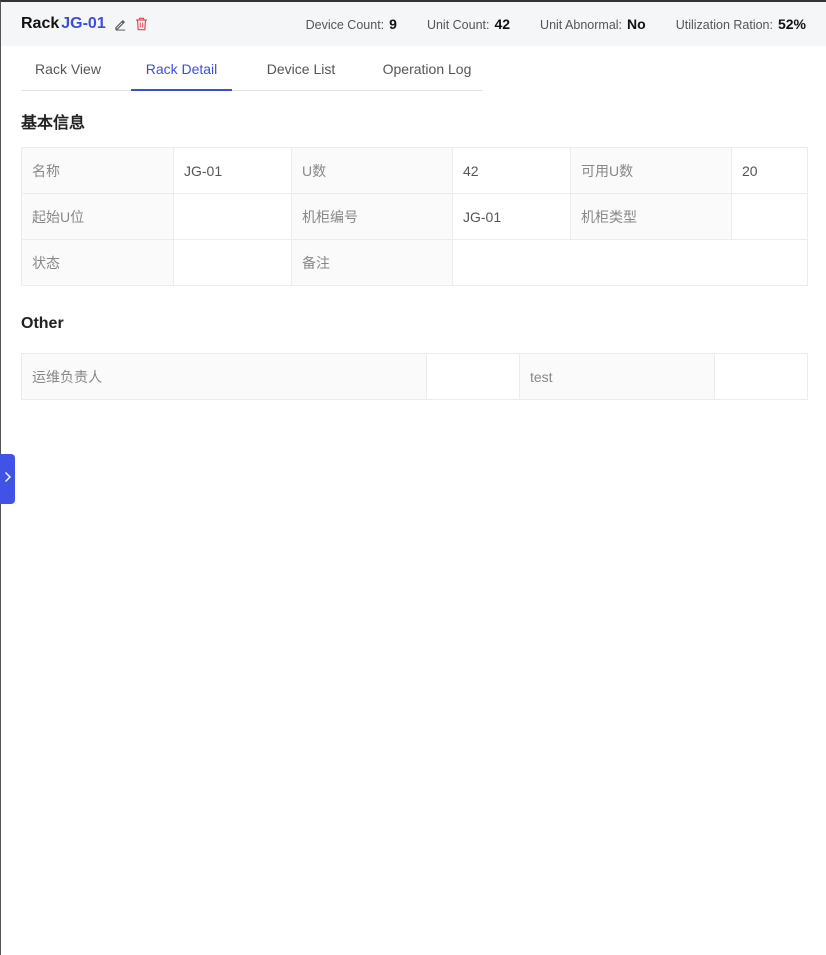  Describe the element at coordinates (372, 262) in the screenshot. I see `field-label-remark: 备注` at that location.